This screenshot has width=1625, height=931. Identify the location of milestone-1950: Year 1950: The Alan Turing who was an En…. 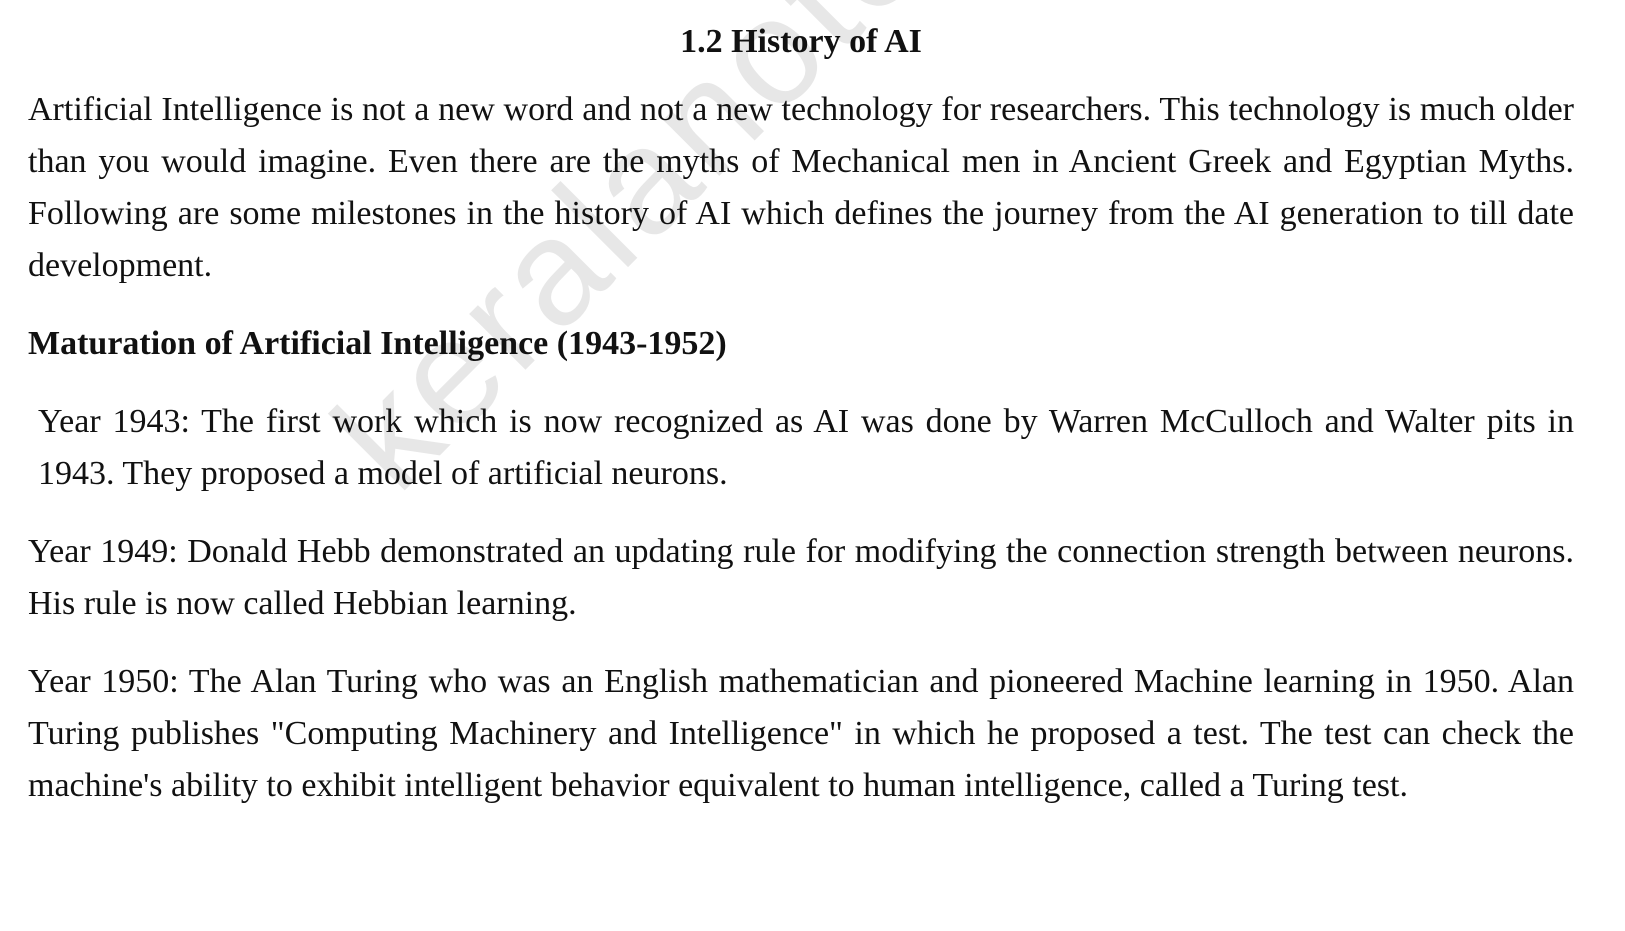
(801, 733).